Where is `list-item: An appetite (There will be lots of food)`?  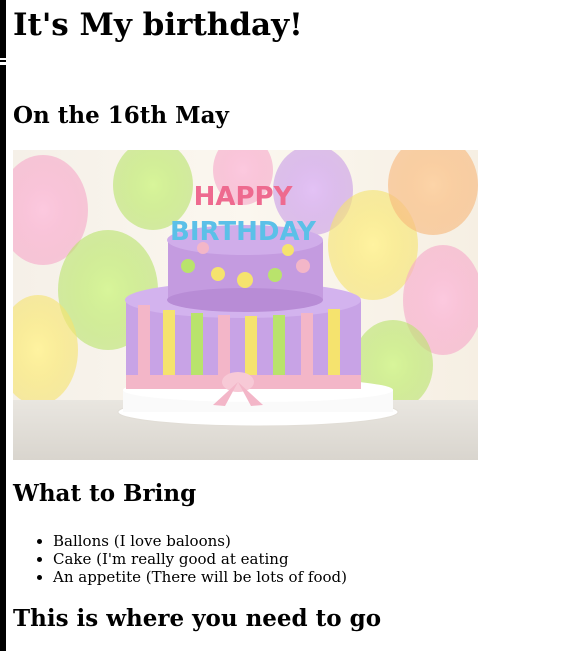
list-item: An appetite (There will be lots of food) is located at coordinates (308, 577).